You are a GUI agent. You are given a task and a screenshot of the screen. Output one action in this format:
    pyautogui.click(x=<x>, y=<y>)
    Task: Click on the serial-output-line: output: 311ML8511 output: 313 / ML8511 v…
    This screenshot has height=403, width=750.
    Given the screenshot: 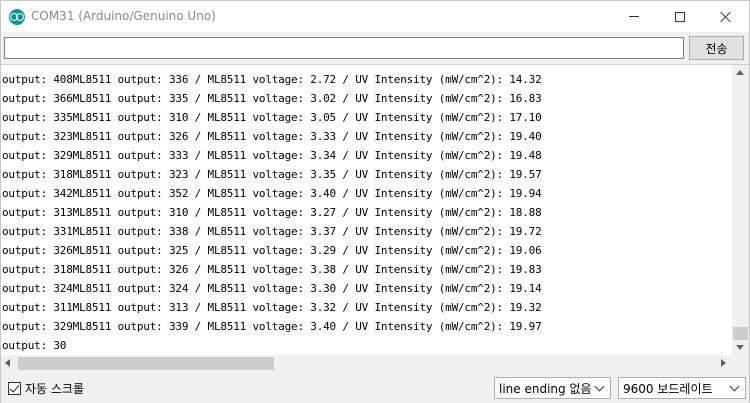 What is the action you would take?
    pyautogui.click(x=272, y=307)
    